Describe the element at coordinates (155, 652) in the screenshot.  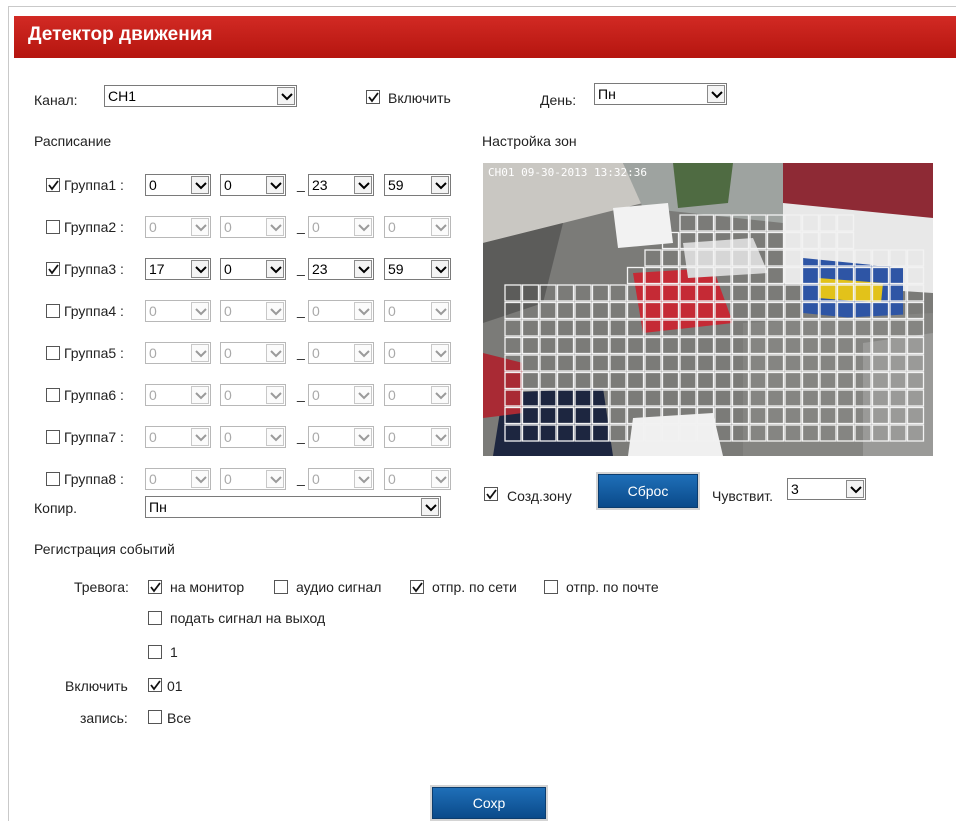
I see `output-1-checkbox` at that location.